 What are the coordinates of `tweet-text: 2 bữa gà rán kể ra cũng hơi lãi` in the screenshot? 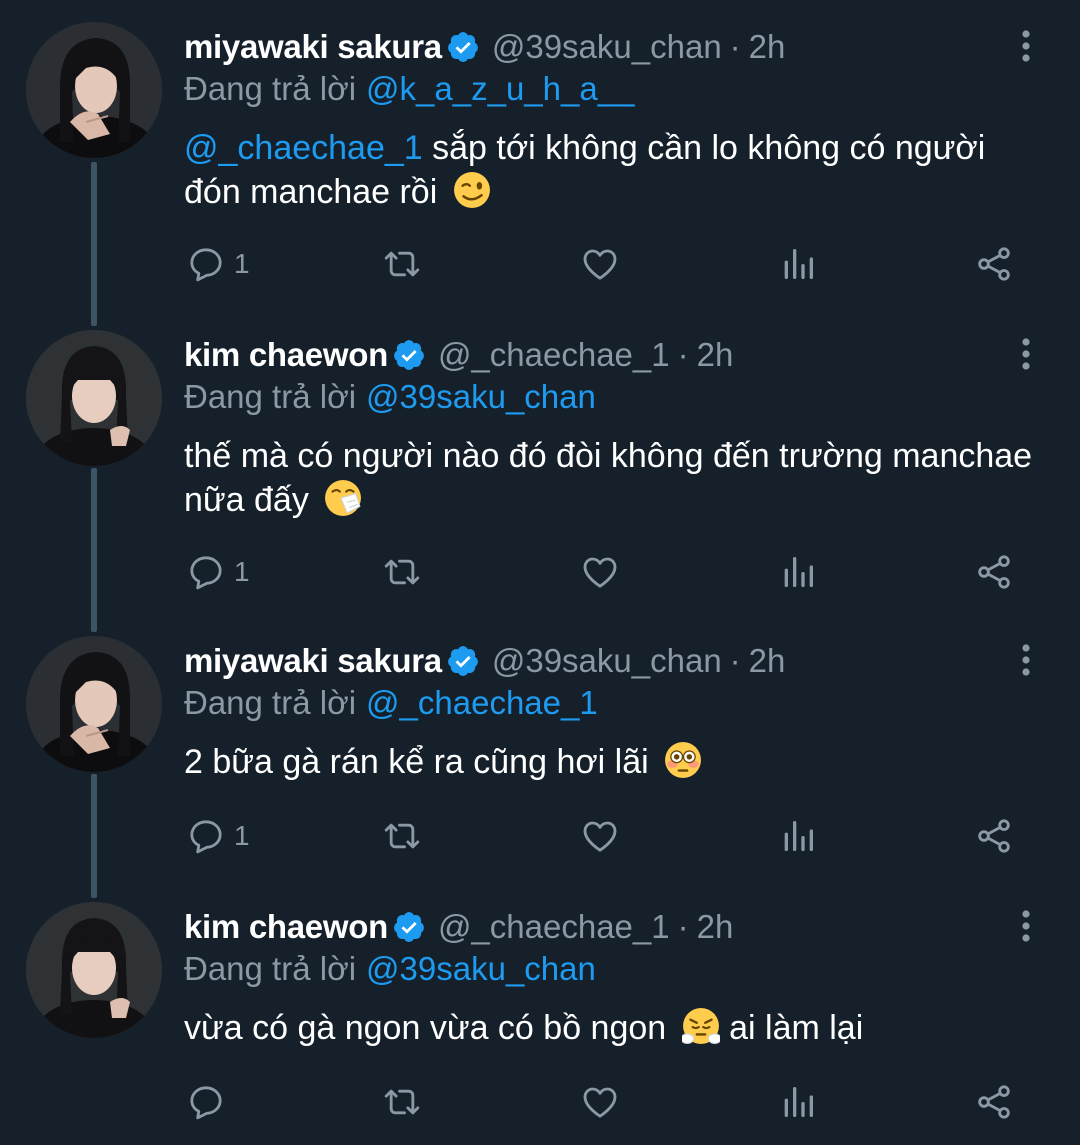 It's located at (614, 762).